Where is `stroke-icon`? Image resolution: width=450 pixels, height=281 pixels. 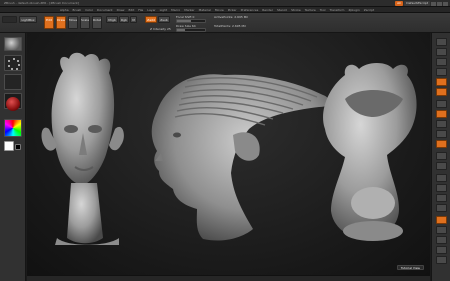
stroke-icon is located at coordinates (13, 63).